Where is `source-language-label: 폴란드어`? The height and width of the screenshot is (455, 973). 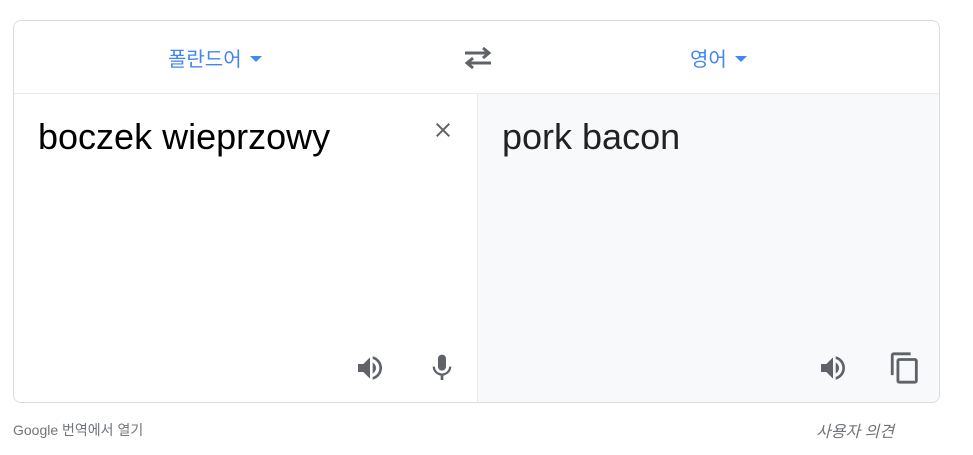 source-language-label: 폴란드어 is located at coordinates (205, 58).